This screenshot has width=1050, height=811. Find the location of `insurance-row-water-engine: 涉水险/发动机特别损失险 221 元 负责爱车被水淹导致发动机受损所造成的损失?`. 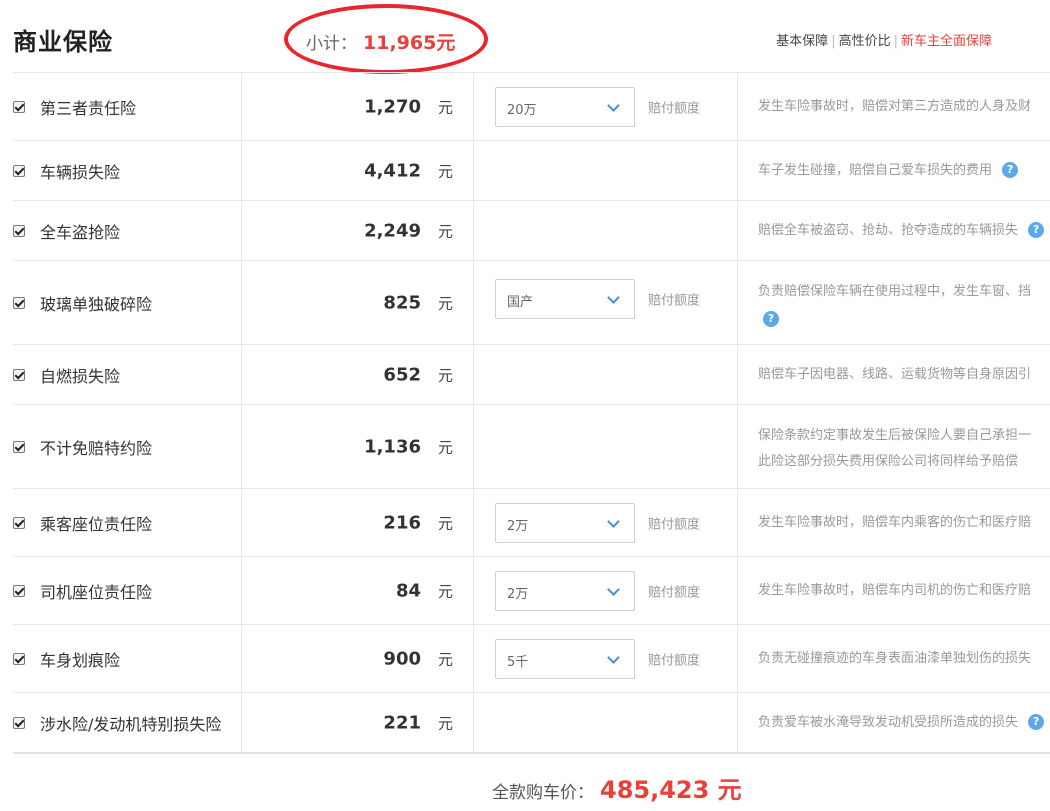

insurance-row-water-engine: 涉水险/发动机特别损失险 221 元 负责爱车被水淹导致发动机受损所造成的损失? is located at coordinates (531, 723).